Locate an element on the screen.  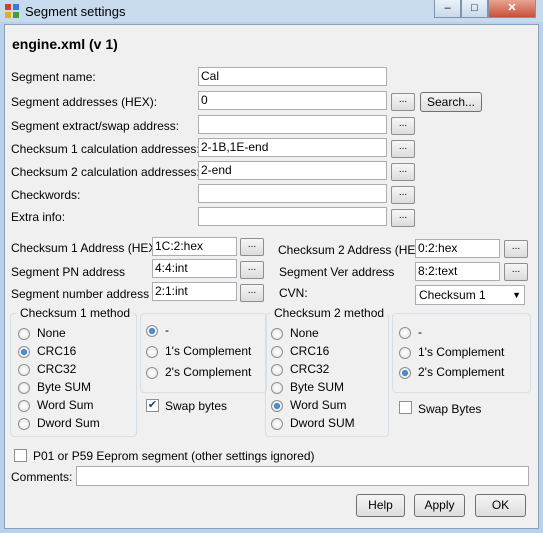
checksum1-method-radio-crc32 is located at coordinates (24, 370).